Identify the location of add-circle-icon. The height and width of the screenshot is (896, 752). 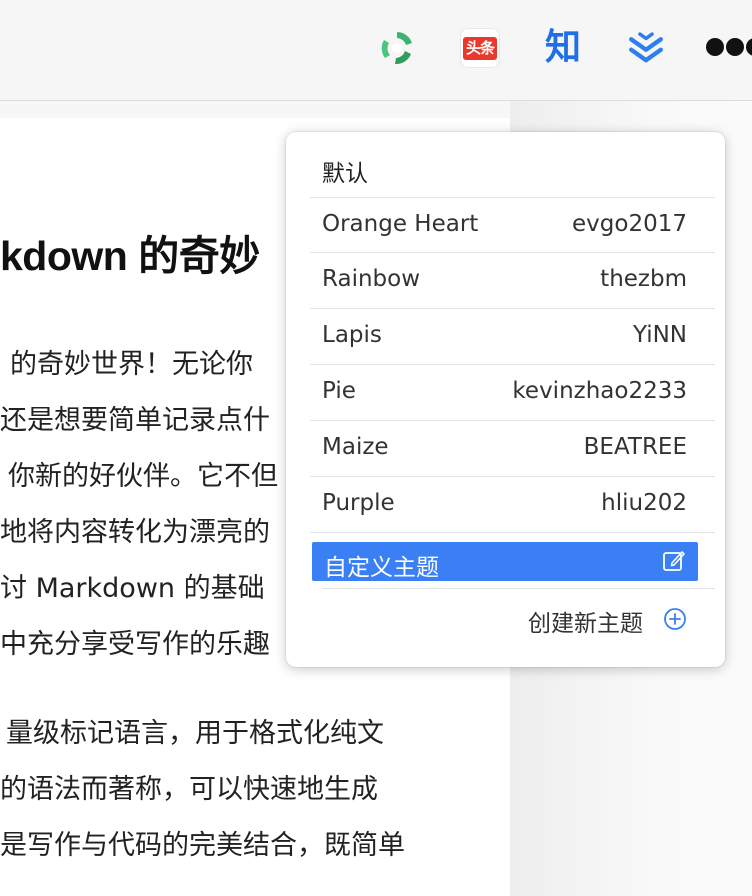
(675, 619).